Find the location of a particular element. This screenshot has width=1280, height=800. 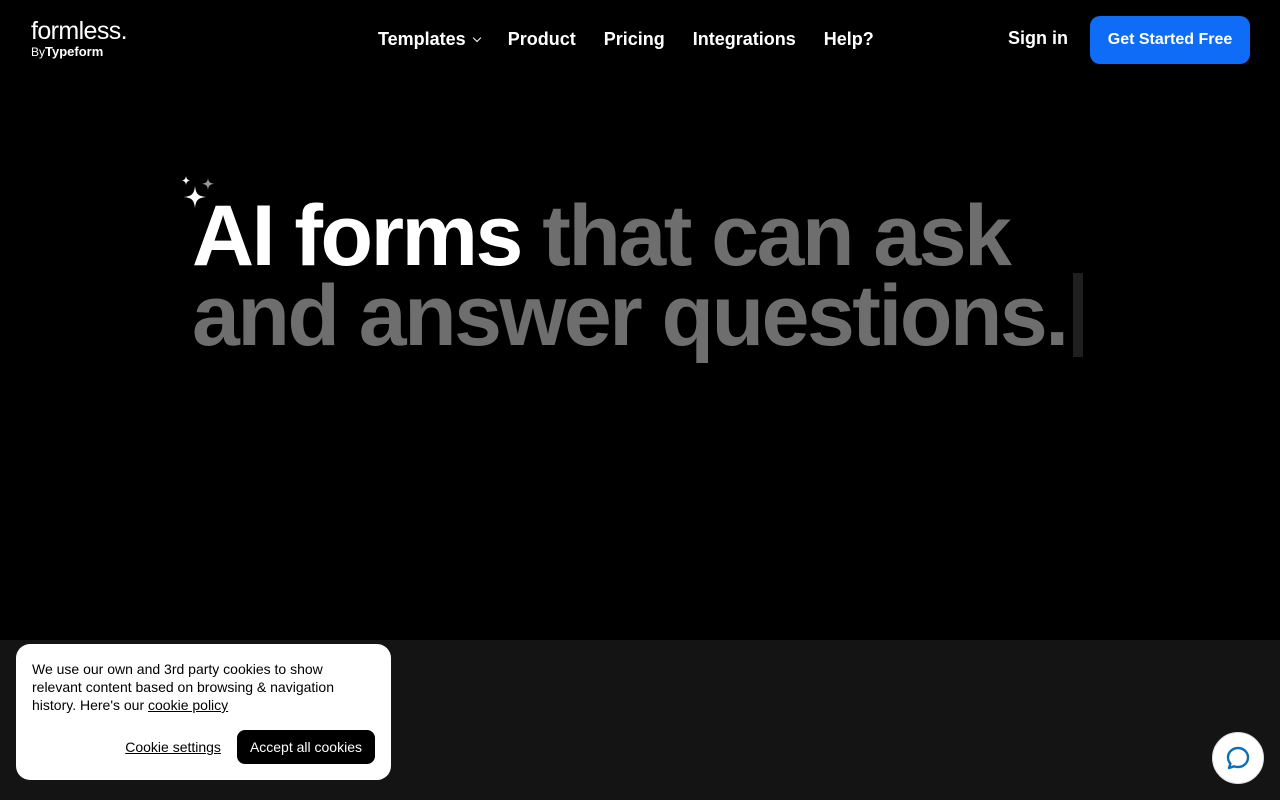

nav-item-templates: Templates is located at coordinates (429, 39).